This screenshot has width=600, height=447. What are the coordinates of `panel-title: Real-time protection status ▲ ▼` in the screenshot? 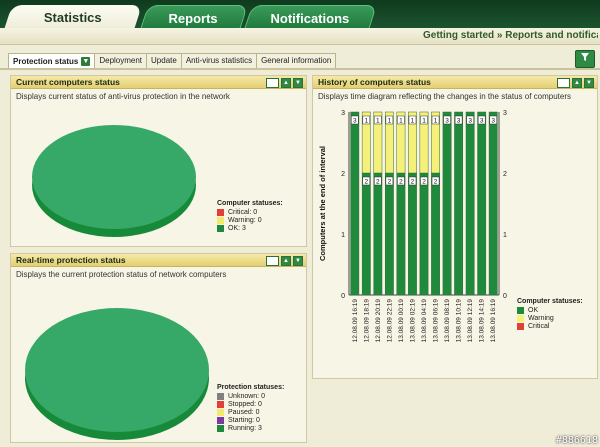 It's located at (158, 260).